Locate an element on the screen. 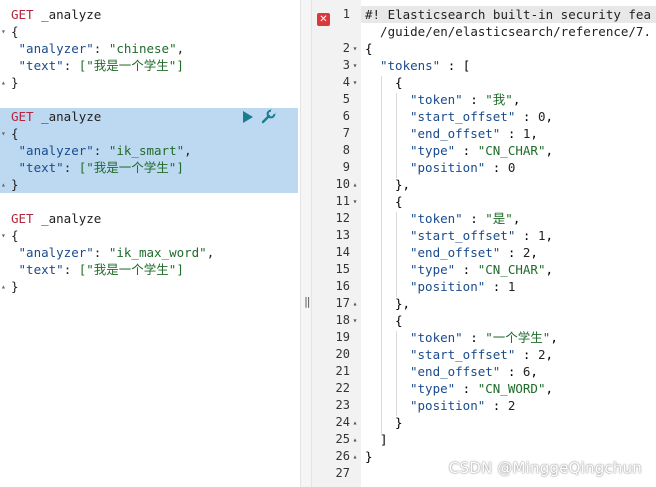  response-text: "tokens" : [ is located at coordinates (425, 65).